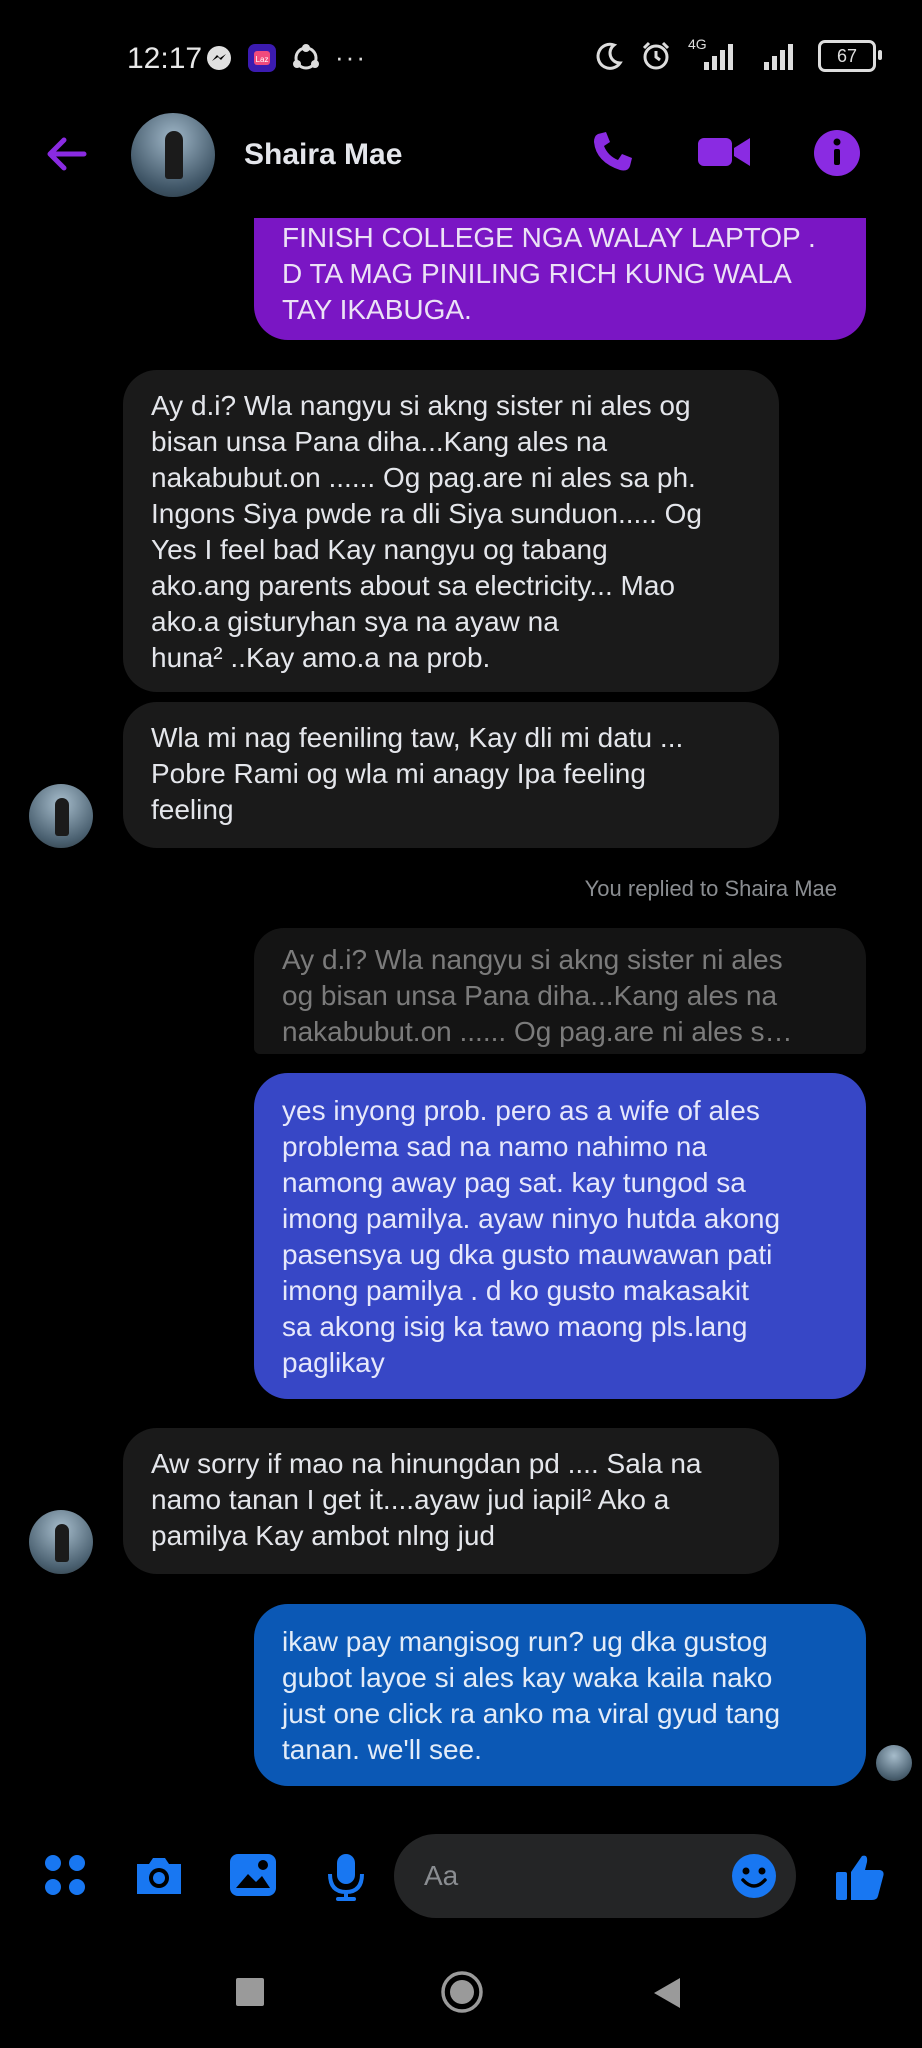  I want to click on app-icon, so click(306, 56).